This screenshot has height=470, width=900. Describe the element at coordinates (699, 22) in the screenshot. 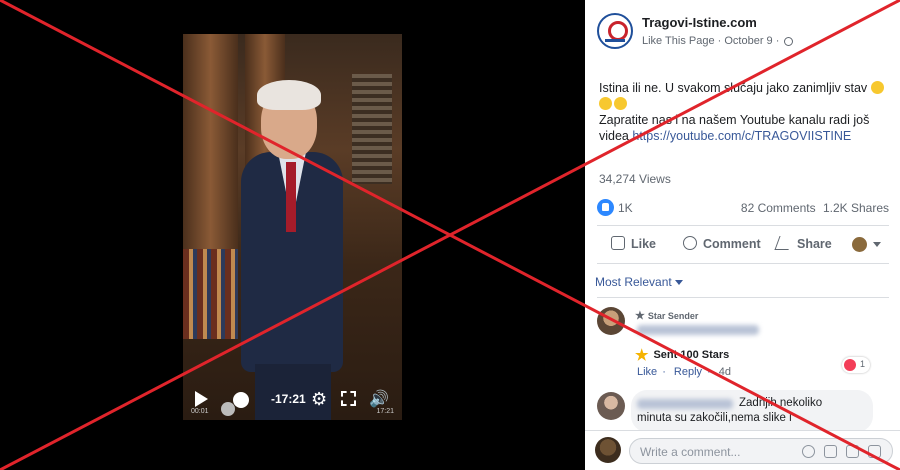

I see `page-name: Tragovi-Istine.com` at that location.